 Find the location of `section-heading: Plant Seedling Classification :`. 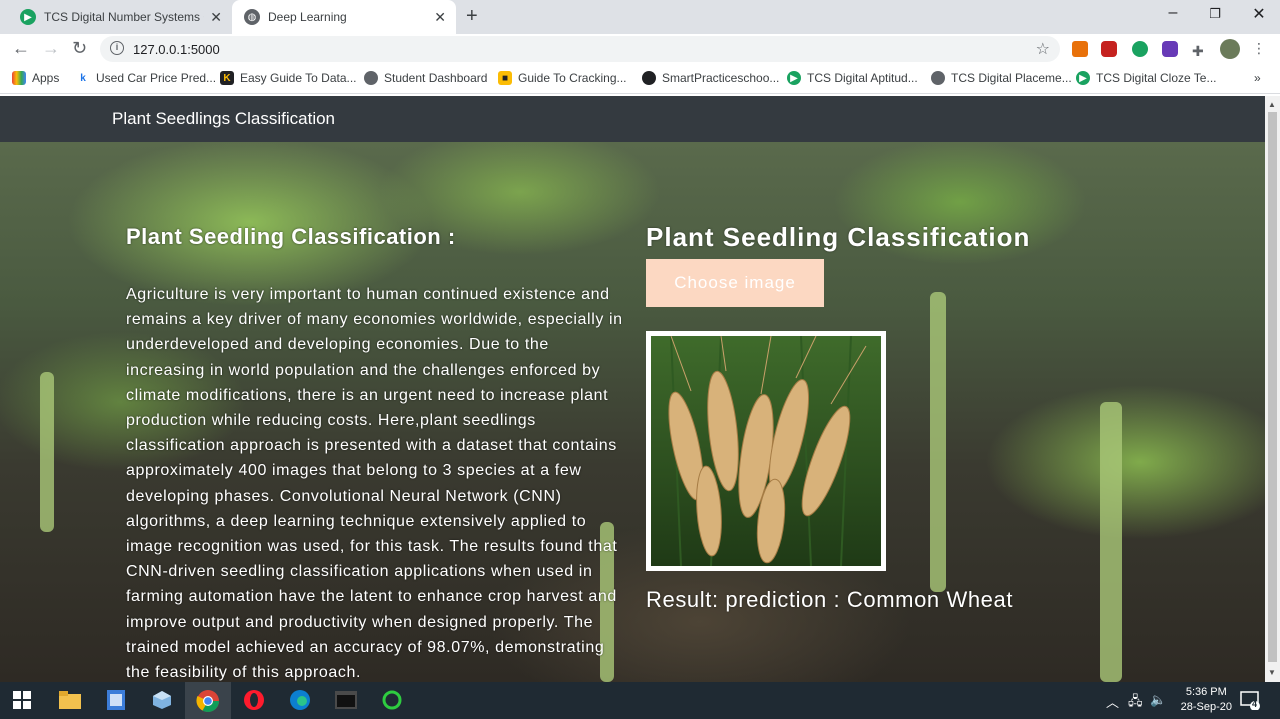

section-heading: Plant Seedling Classification : is located at coordinates (291, 236).